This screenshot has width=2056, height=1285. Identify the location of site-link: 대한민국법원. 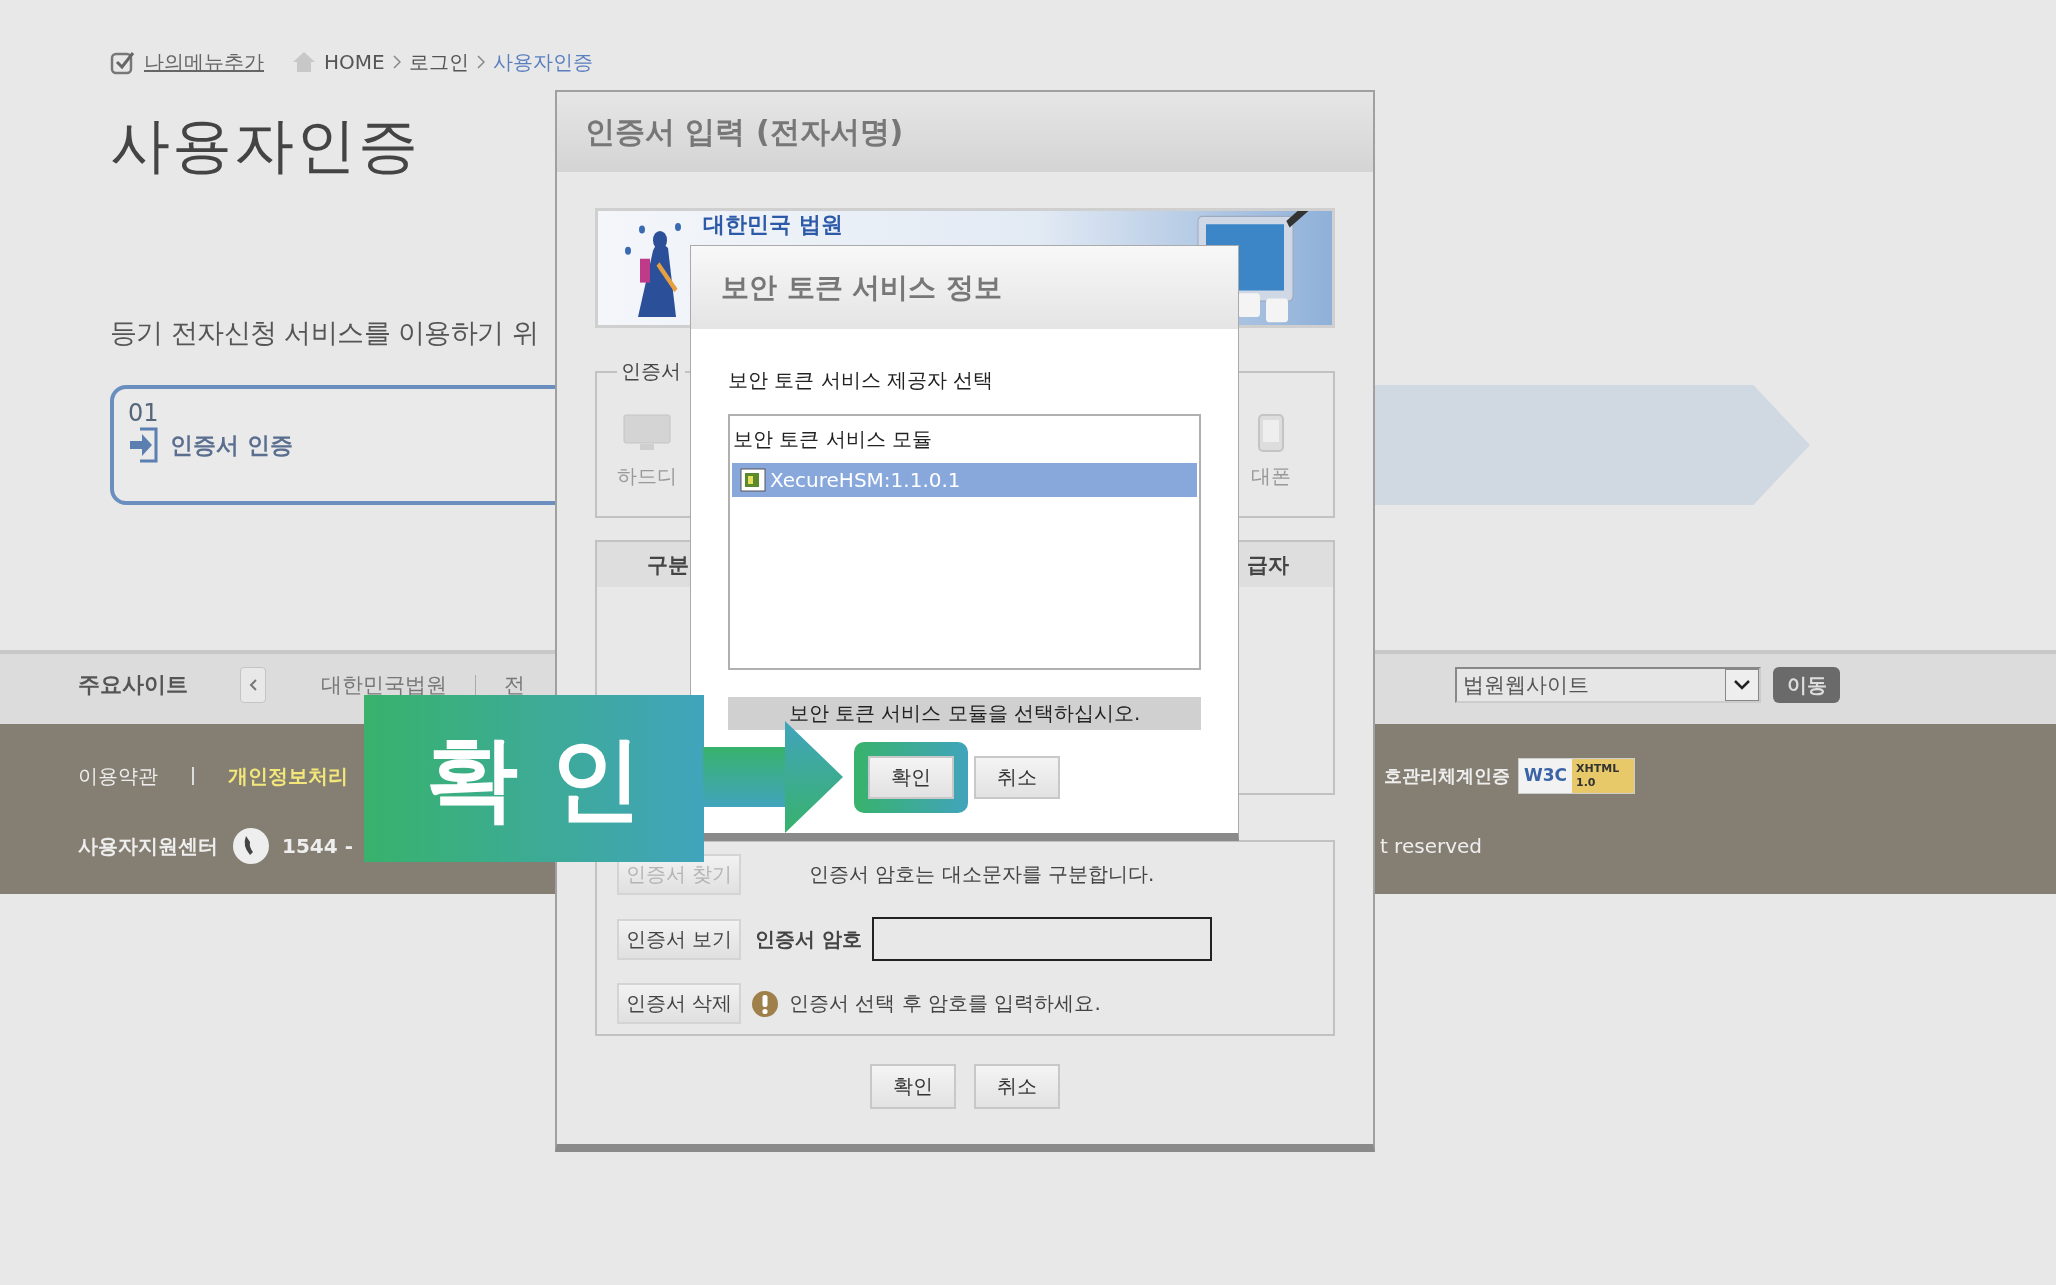
(384, 685).